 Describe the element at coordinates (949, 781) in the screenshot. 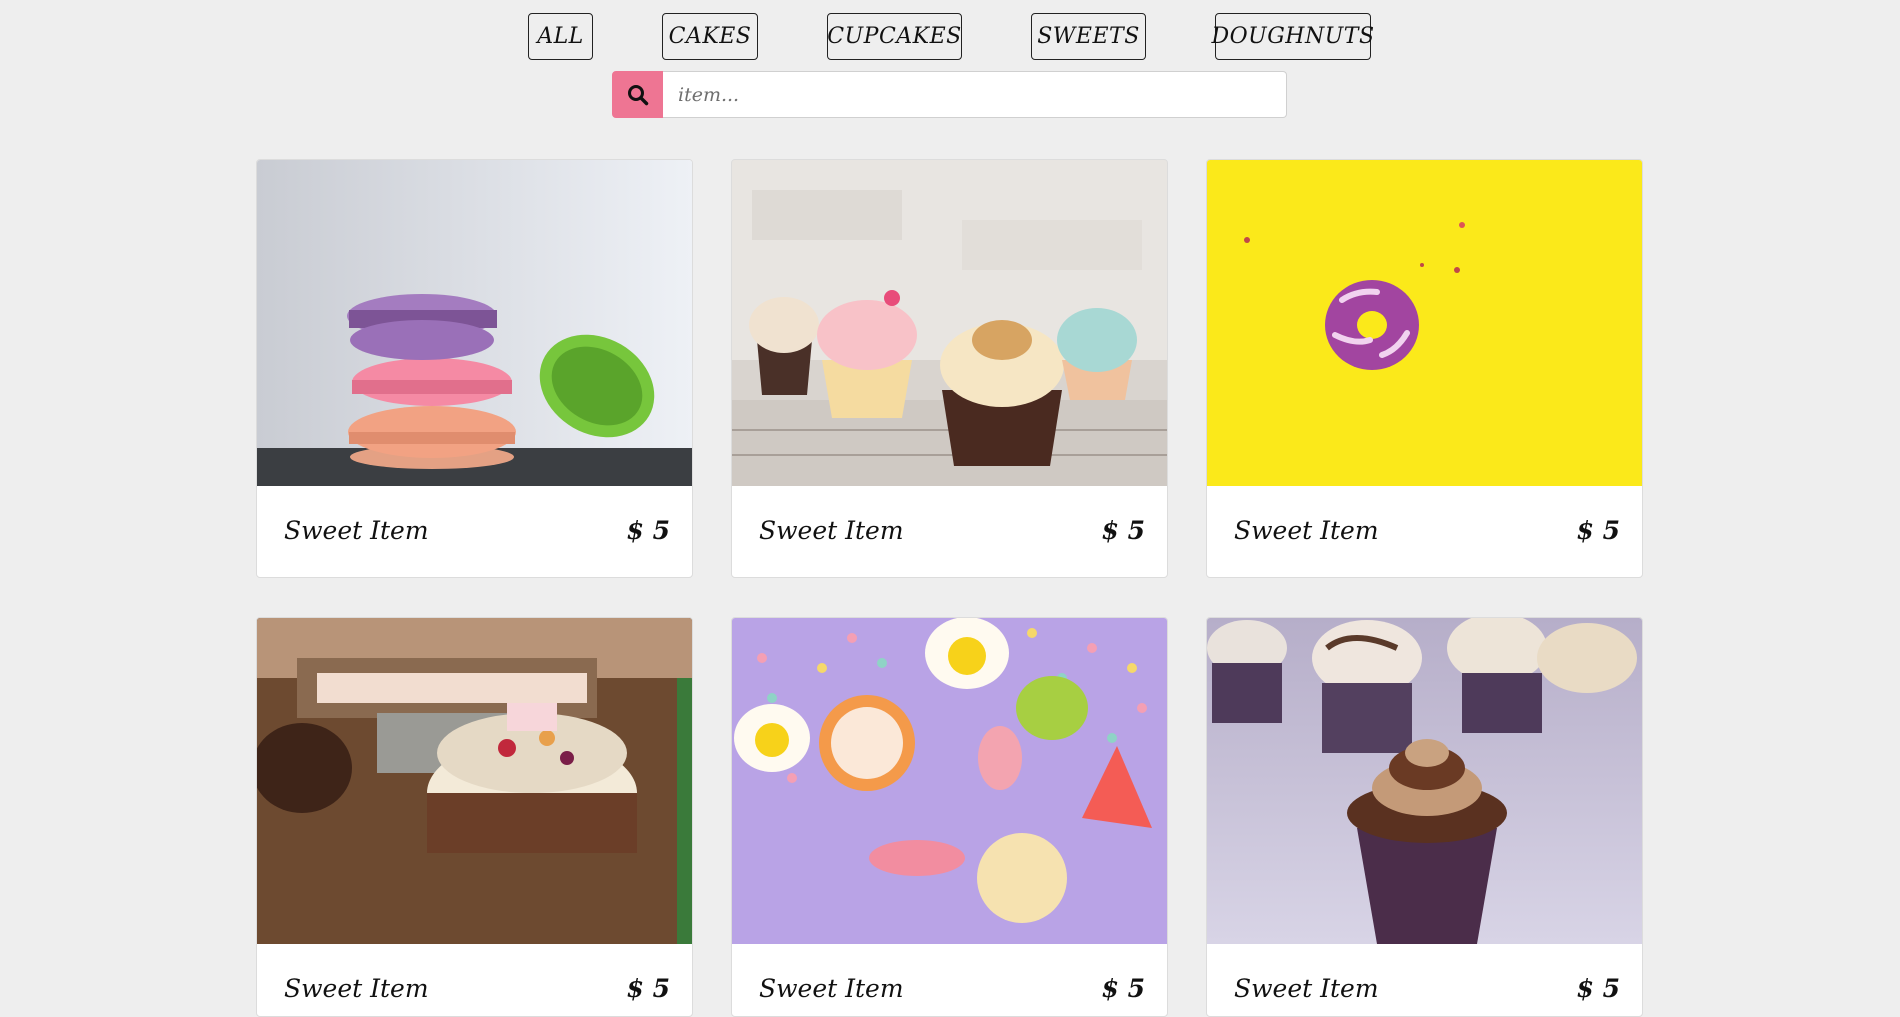

I see `candies-image` at that location.